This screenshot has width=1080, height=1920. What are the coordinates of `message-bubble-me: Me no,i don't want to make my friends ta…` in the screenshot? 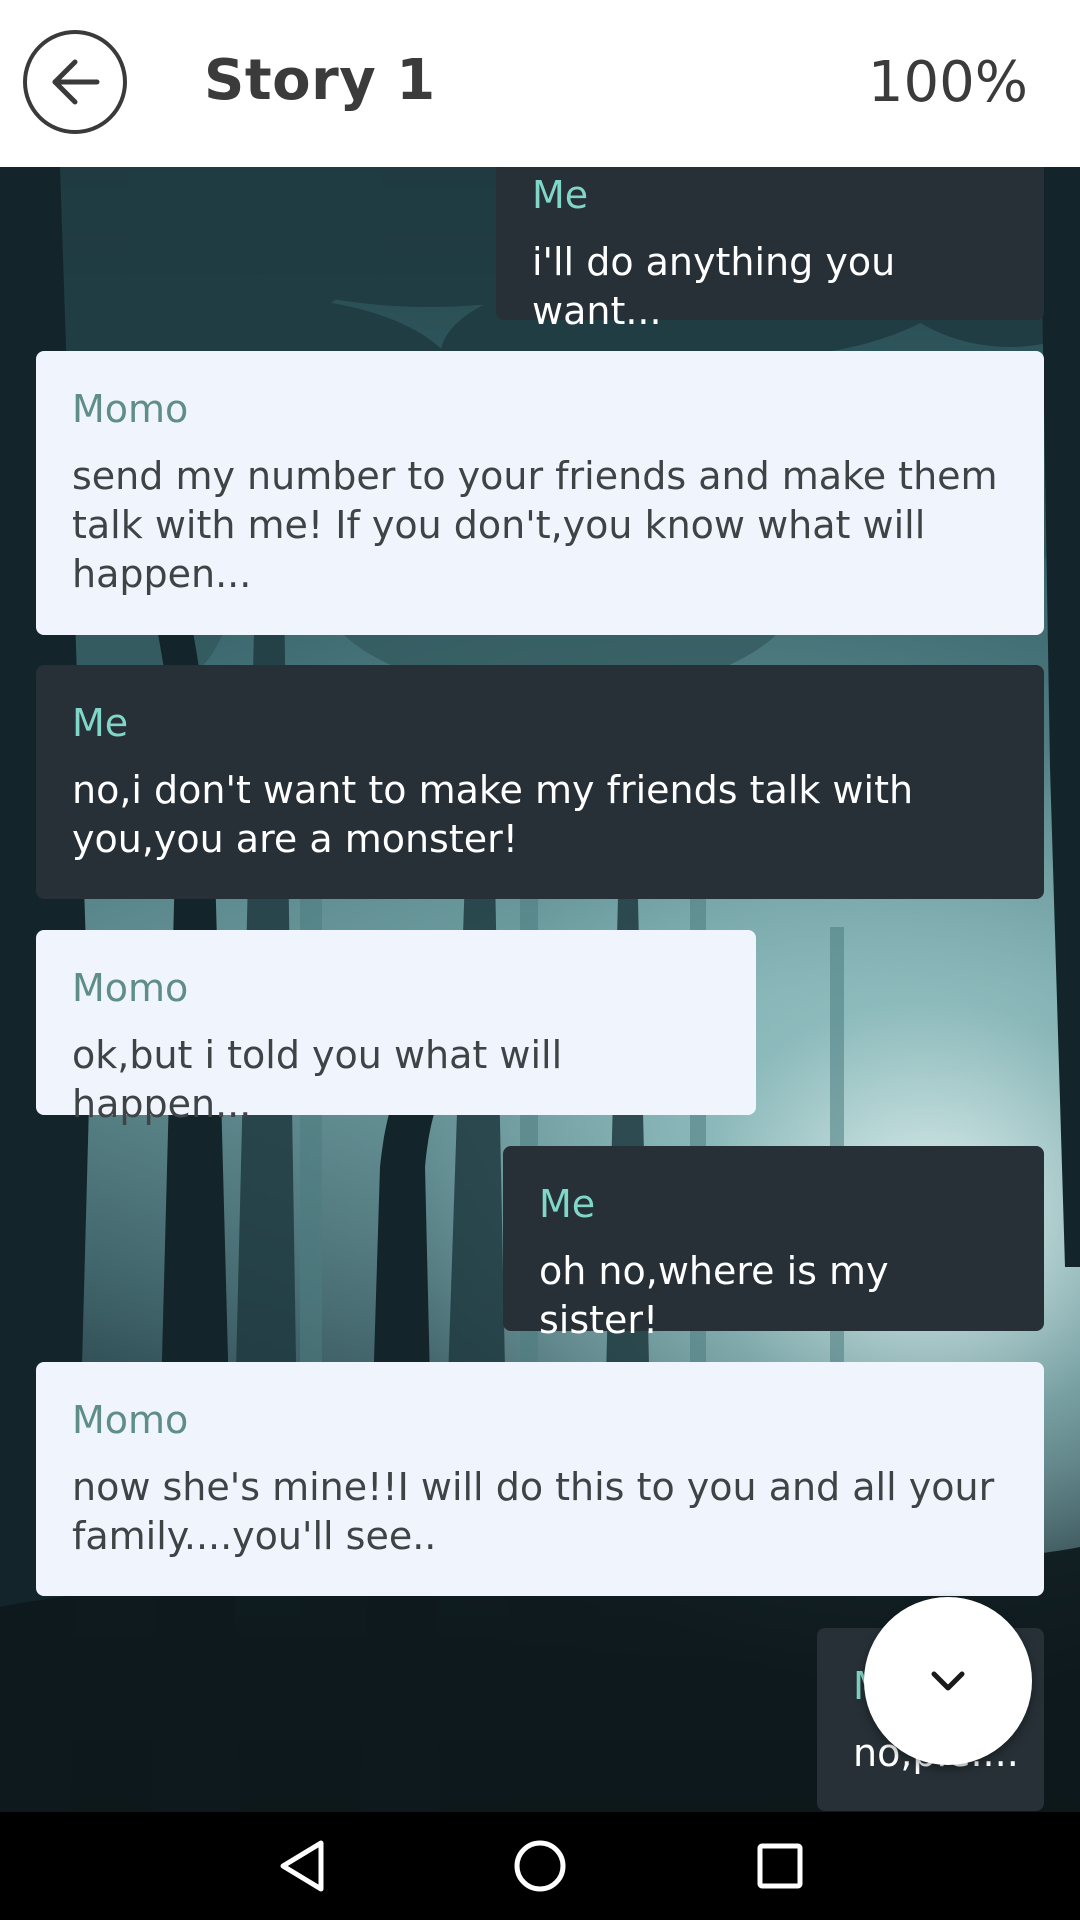 It's located at (540, 782).